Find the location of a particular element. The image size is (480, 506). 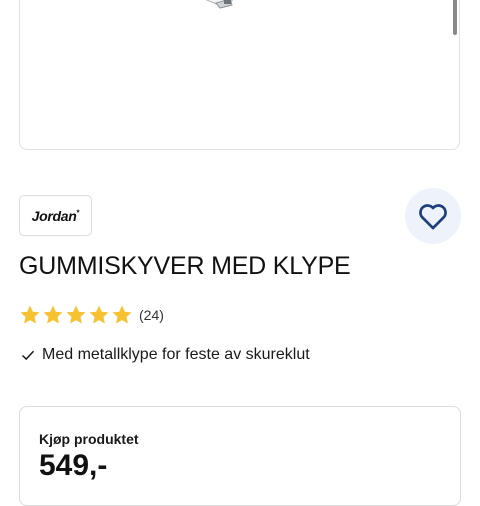

purchase-heading: Kjøp produktet is located at coordinates (89, 439).